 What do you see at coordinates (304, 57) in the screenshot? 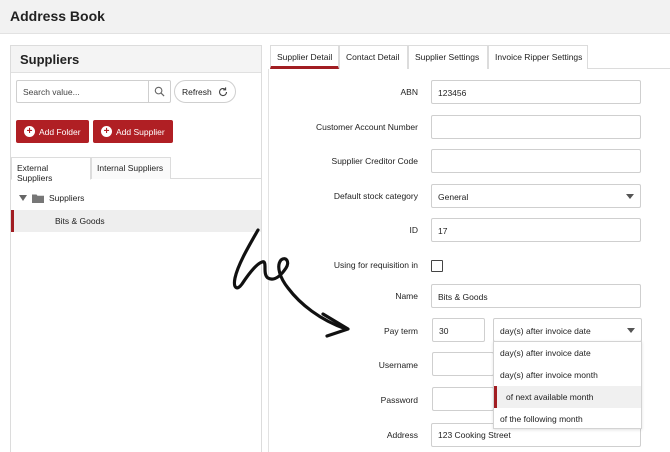
I see `tab-supplier-detail: Supplier Detail` at bounding box center [304, 57].